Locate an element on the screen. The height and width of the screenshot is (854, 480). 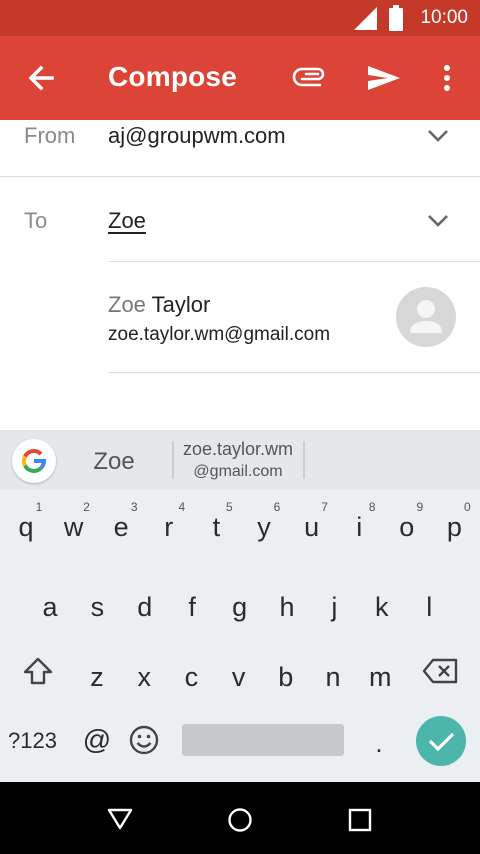
key: h is located at coordinates (287, 602).